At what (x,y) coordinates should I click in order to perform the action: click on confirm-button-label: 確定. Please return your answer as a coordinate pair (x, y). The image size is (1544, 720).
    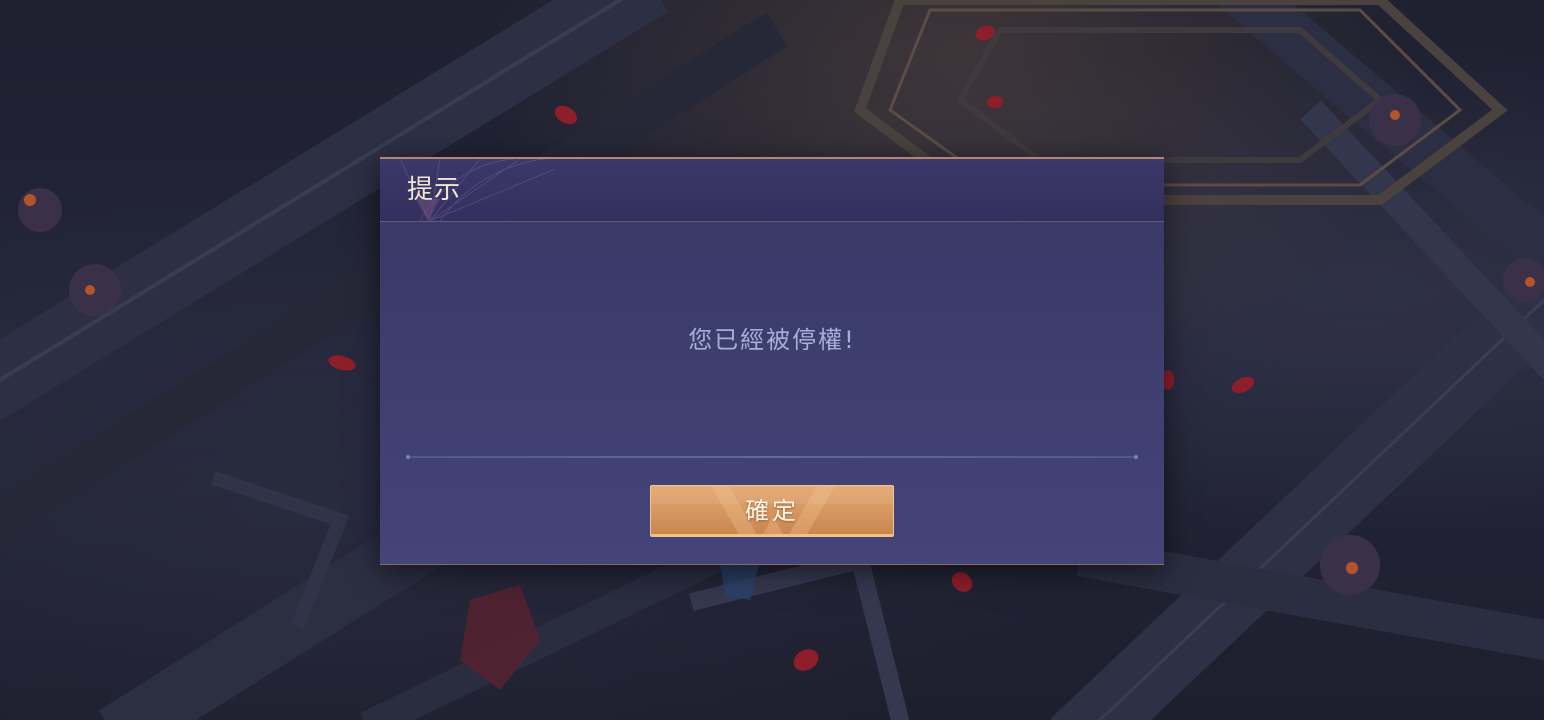
    Looking at the image, I should click on (772, 511).